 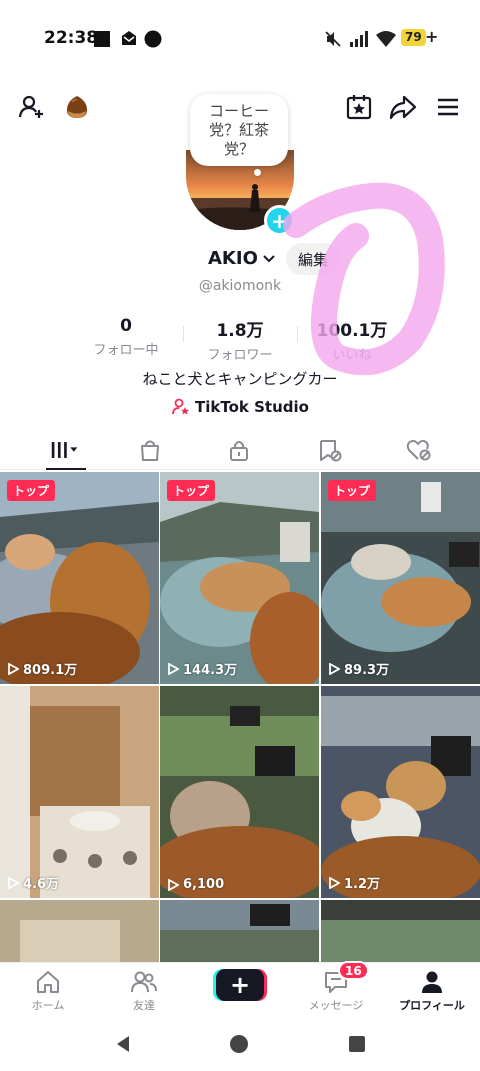 I want to click on stat-label: フォロワー, so click(x=240, y=355).